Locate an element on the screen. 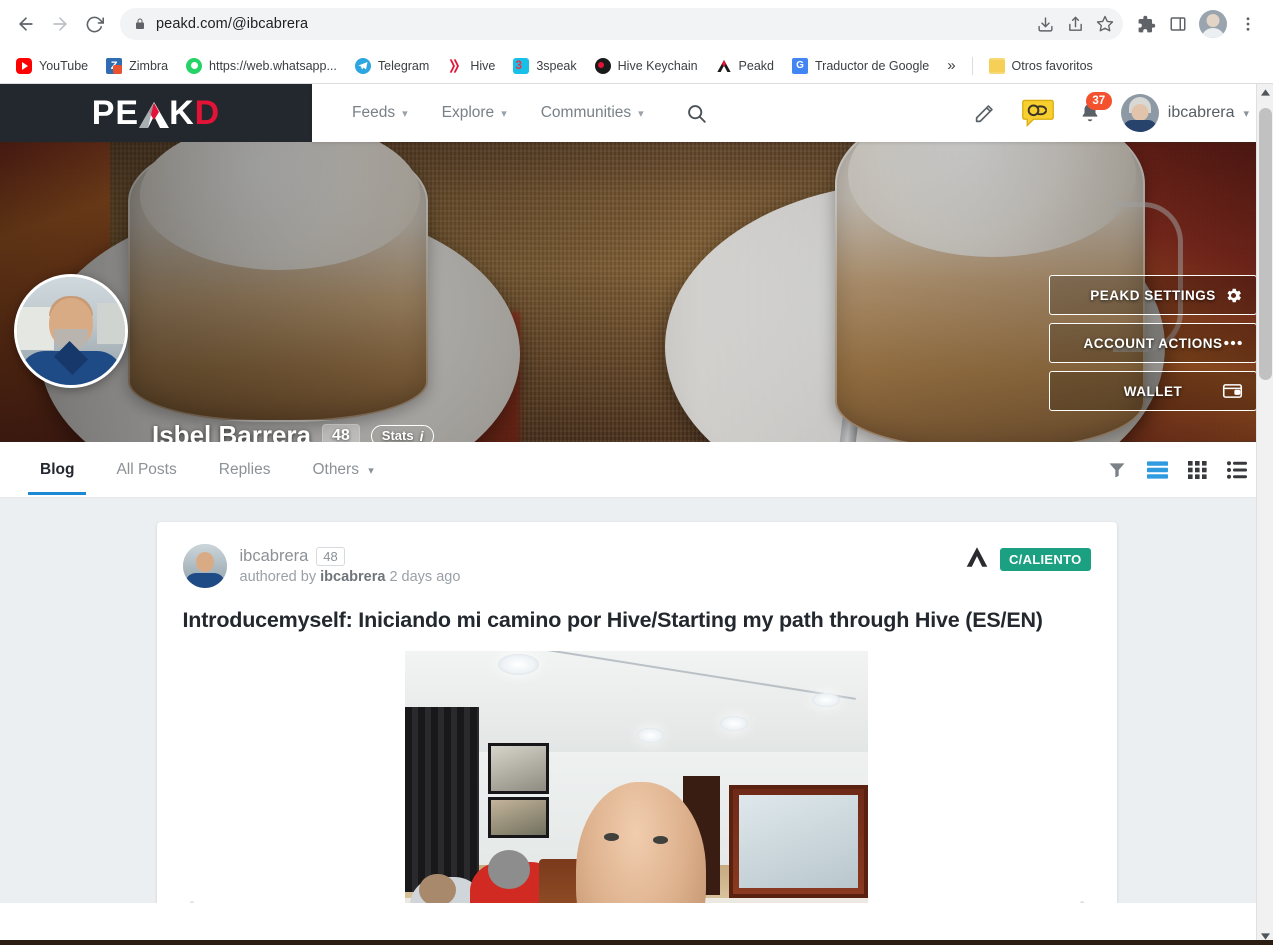 The width and height of the screenshot is (1273, 945). post-image is located at coordinates (636, 777).